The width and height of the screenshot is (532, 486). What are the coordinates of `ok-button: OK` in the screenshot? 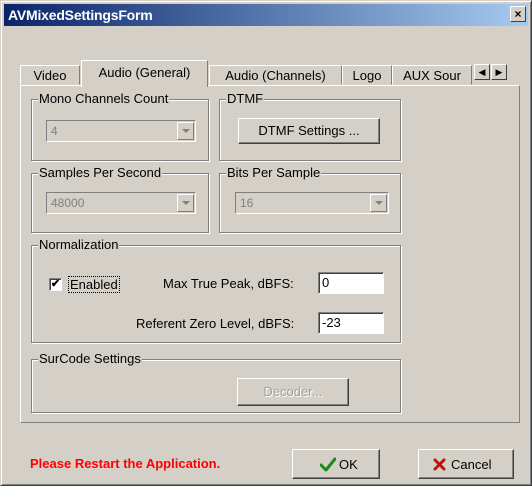 It's located at (336, 464).